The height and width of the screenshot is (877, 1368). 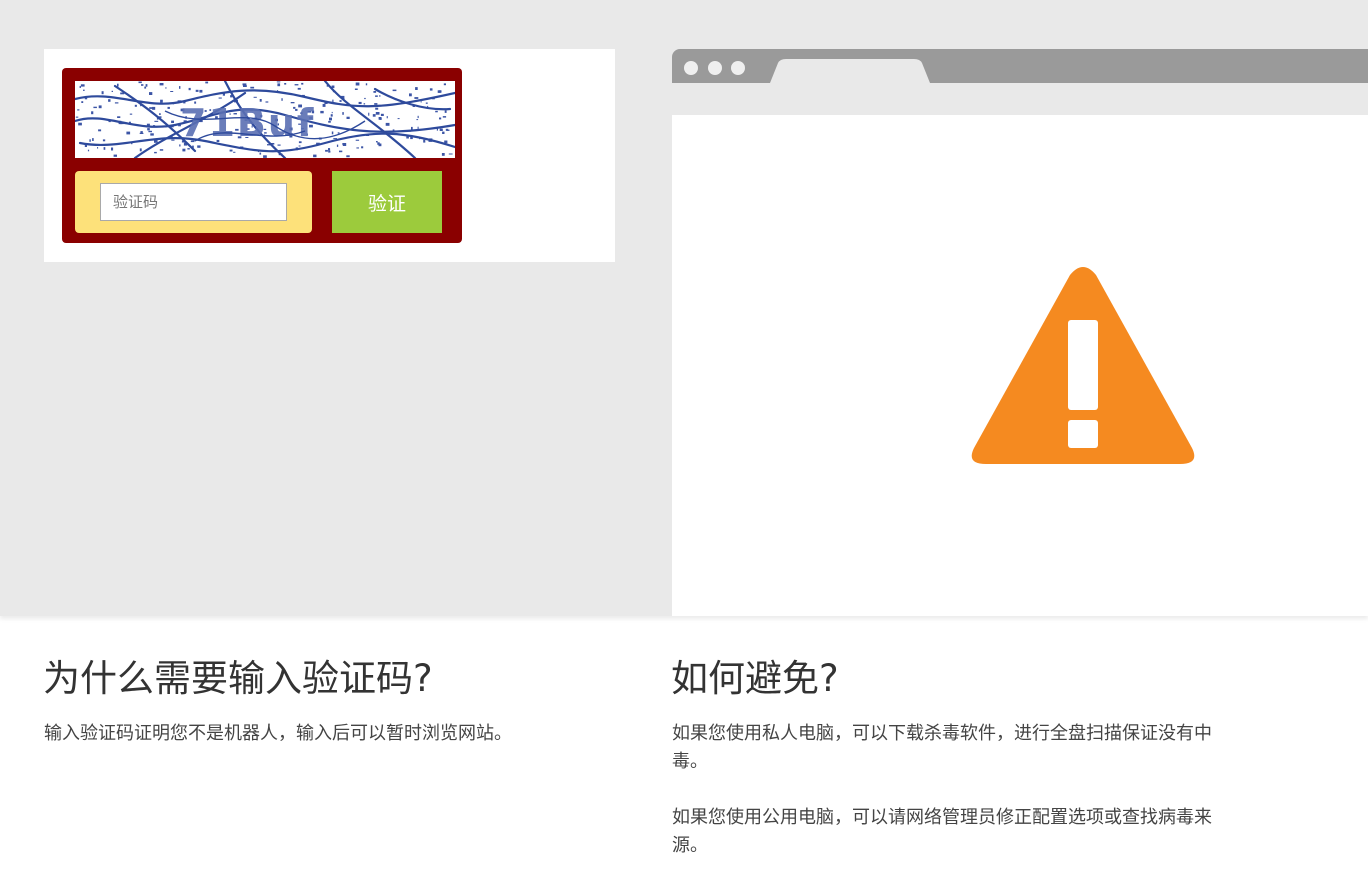 What do you see at coordinates (850, 71) in the screenshot?
I see `browser-tab` at bounding box center [850, 71].